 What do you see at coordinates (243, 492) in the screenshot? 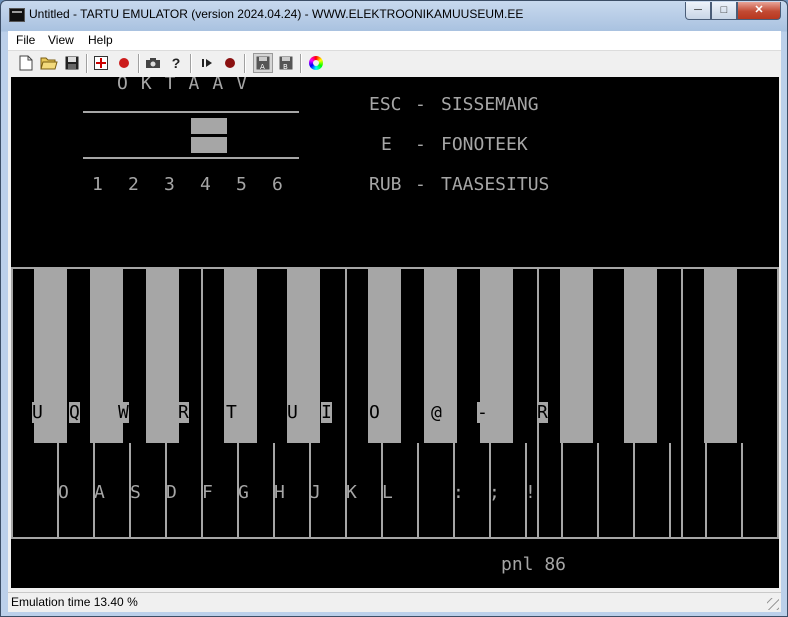
I see `key-label-lower: G` at bounding box center [243, 492].